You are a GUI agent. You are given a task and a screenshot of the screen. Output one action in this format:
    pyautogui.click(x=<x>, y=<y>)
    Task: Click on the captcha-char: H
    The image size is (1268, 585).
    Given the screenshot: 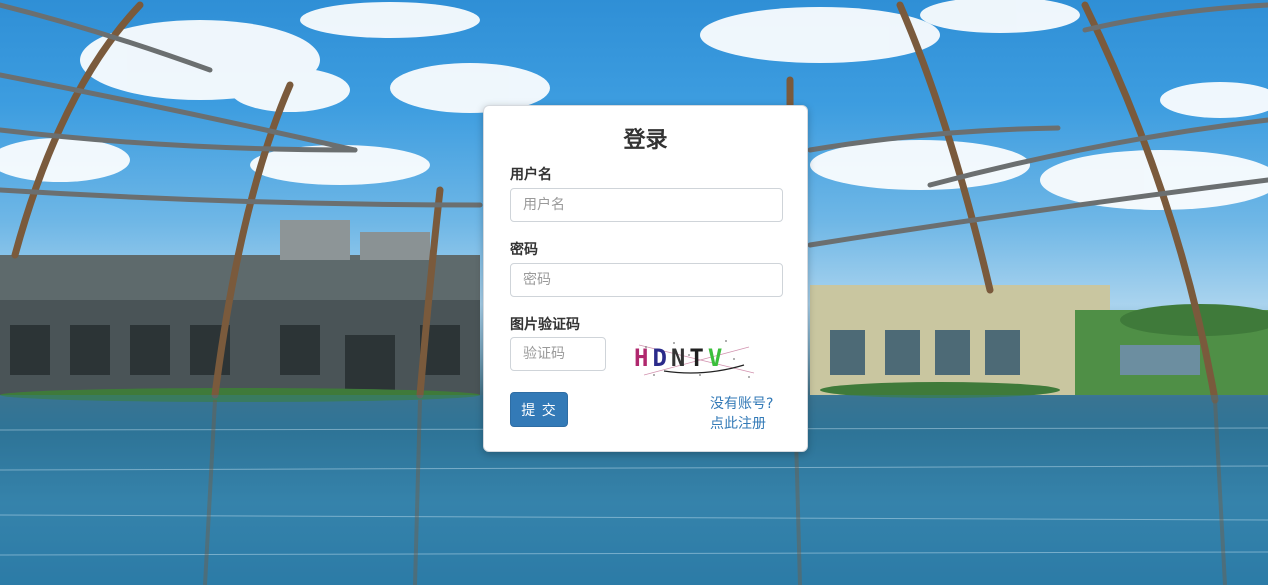 What is the action you would take?
    pyautogui.click(x=643, y=358)
    